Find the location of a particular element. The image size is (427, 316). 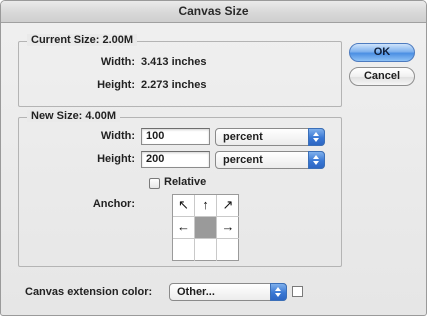

arrow-left-icon: ← is located at coordinates (183, 226).